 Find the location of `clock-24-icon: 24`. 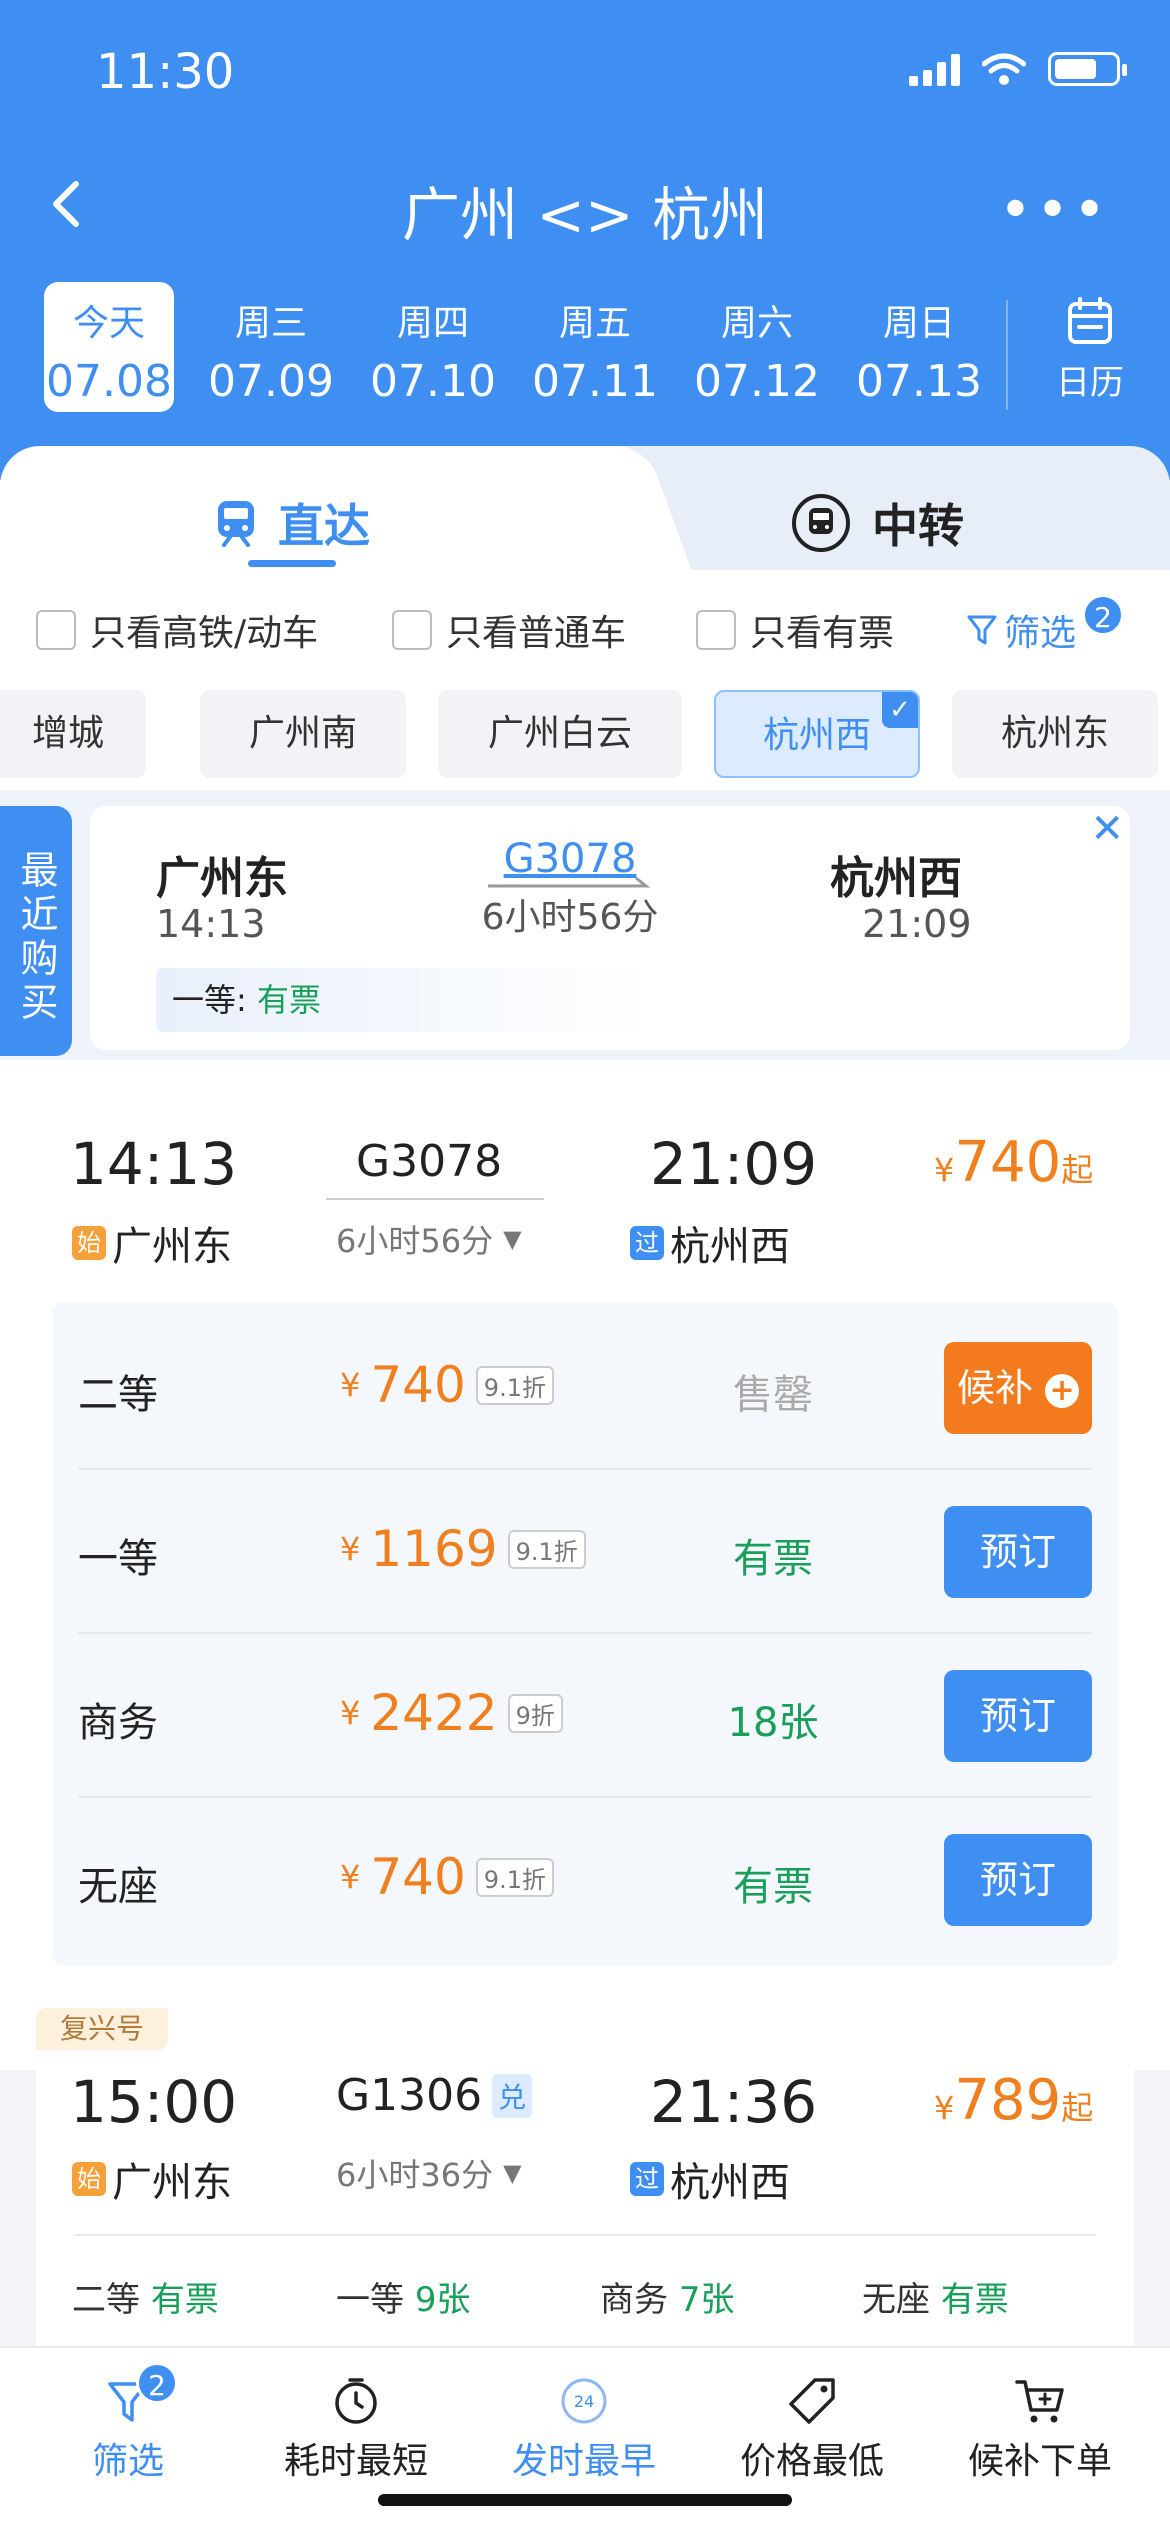

clock-24-icon: 24 is located at coordinates (584, 2401).